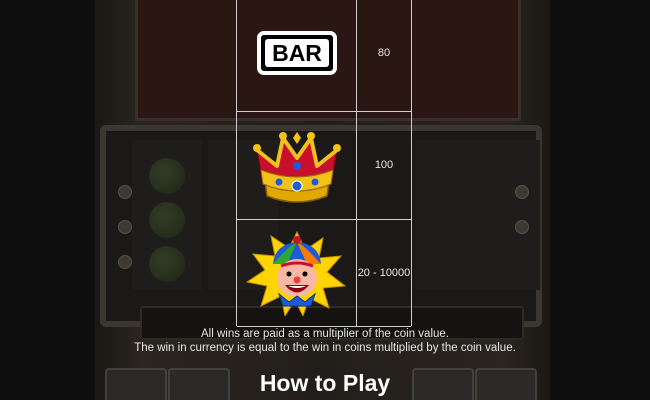 Image resolution: width=650 pixels, height=400 pixels. I want to click on bar-symbol-text: BAR, so click(297, 53).